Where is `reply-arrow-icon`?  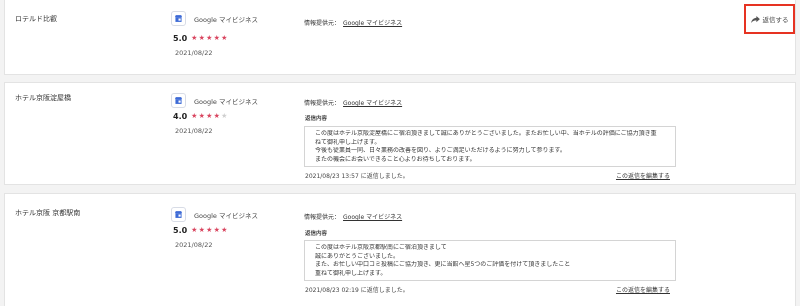
reply-arrow-icon is located at coordinates (755, 19).